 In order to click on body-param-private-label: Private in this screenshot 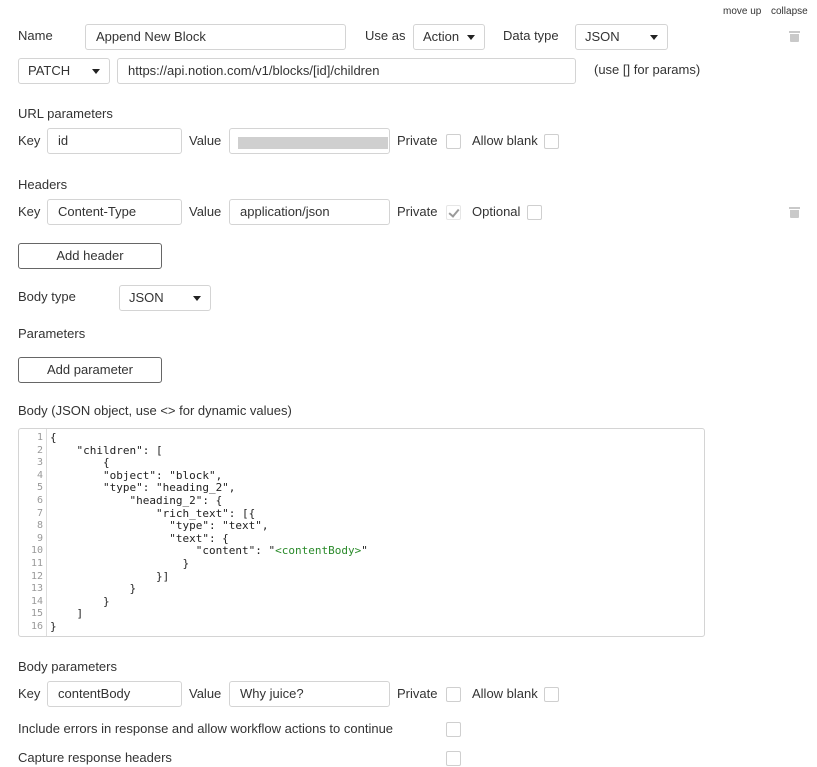, I will do `click(417, 693)`.